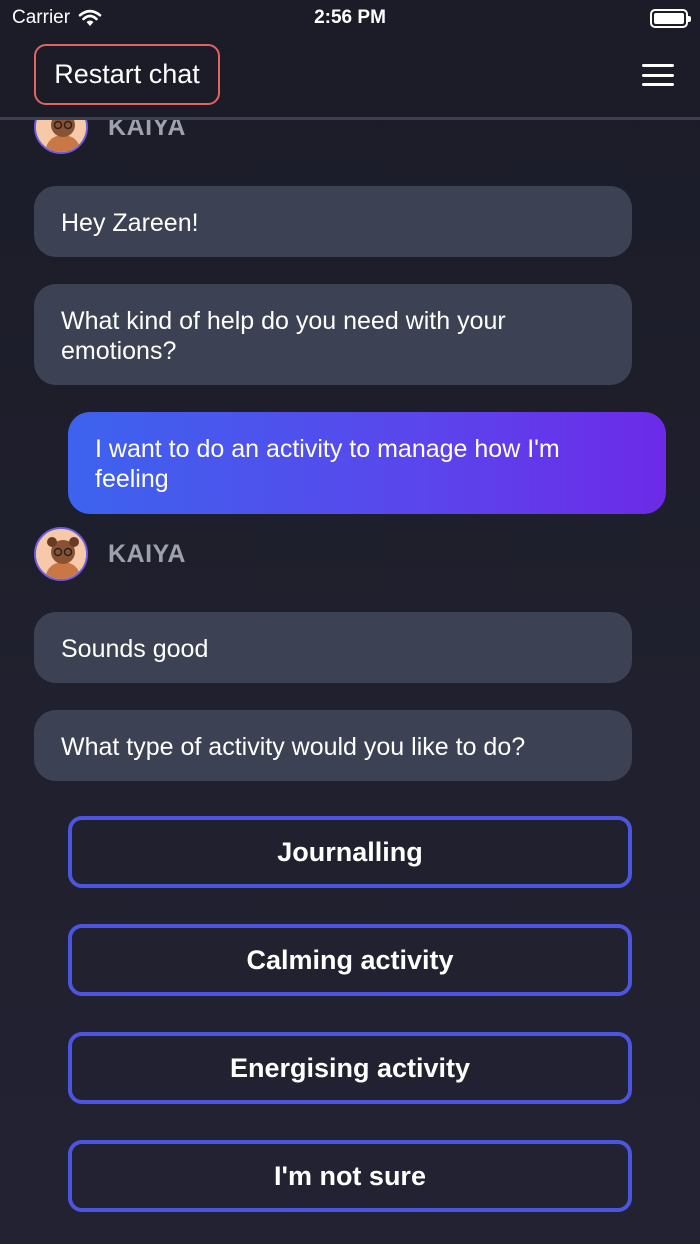 This screenshot has height=1244, width=700. I want to click on wifi-icon, so click(90, 17).